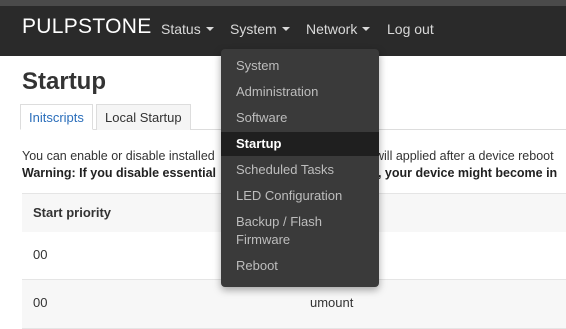 Image resolution: width=566 pixels, height=329 pixels. I want to click on row-initscript-name: umount, so click(332, 302).